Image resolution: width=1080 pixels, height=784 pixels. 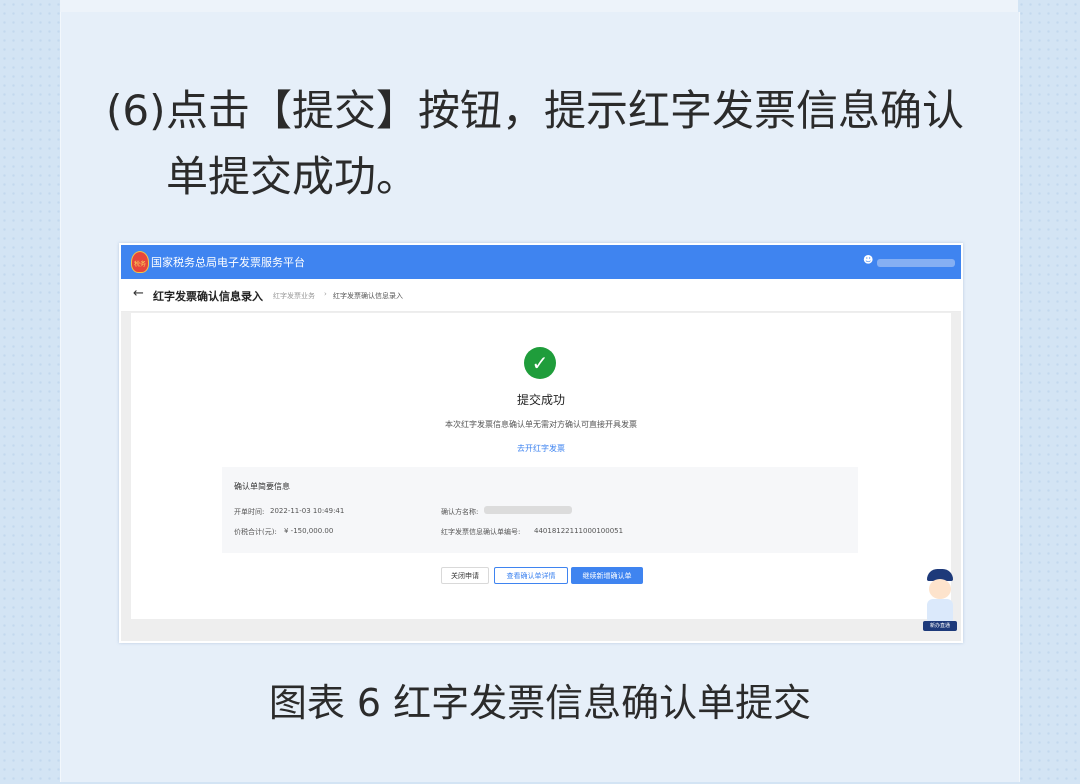 I want to click on issue-time-value: 2022-11-03 10:49:41, so click(x=307, y=511).